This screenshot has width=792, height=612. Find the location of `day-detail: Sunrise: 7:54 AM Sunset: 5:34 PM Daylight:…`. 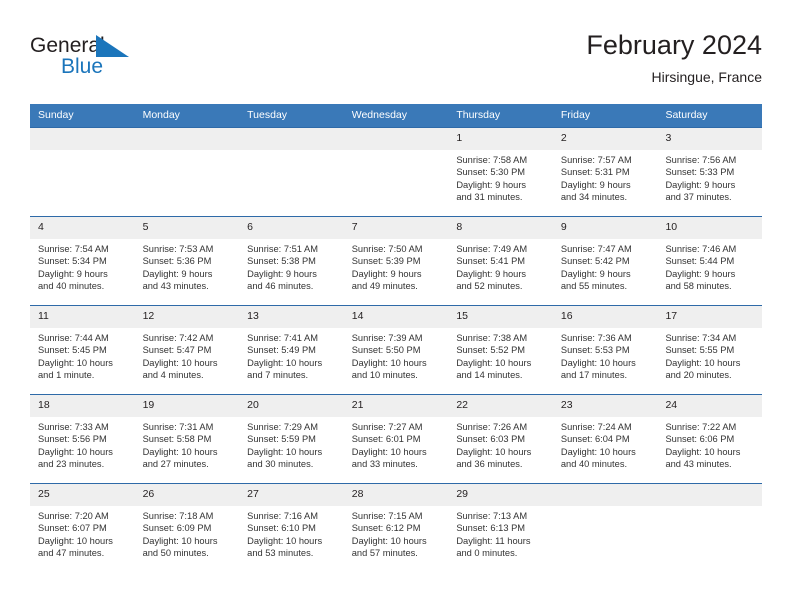

day-detail: Sunrise: 7:54 AM Sunset: 5:34 PM Daylight:… is located at coordinates (82, 266).